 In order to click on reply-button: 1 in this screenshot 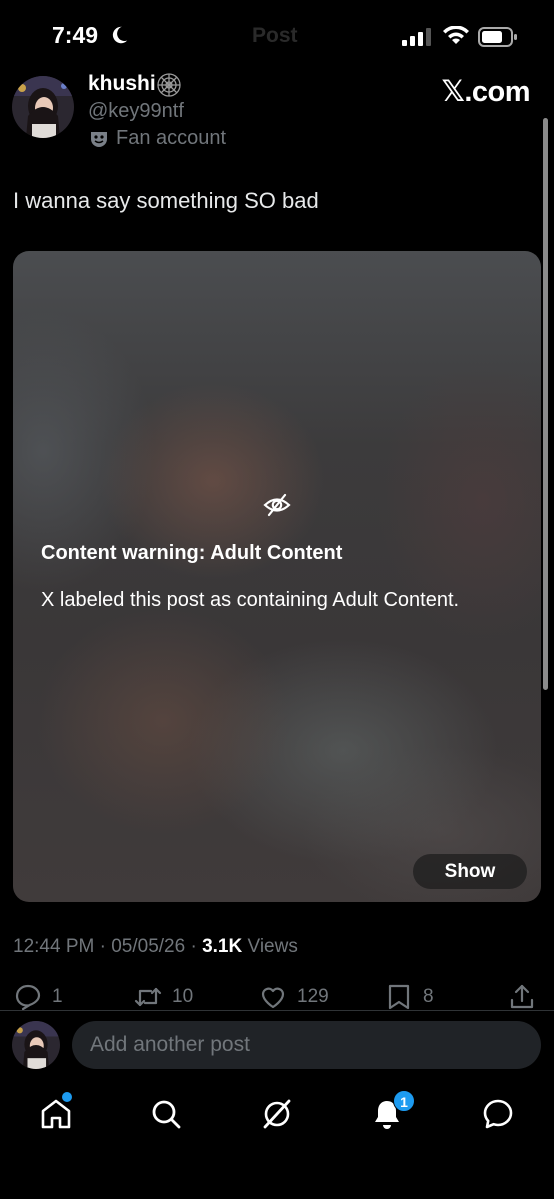, I will do `click(38, 997)`.